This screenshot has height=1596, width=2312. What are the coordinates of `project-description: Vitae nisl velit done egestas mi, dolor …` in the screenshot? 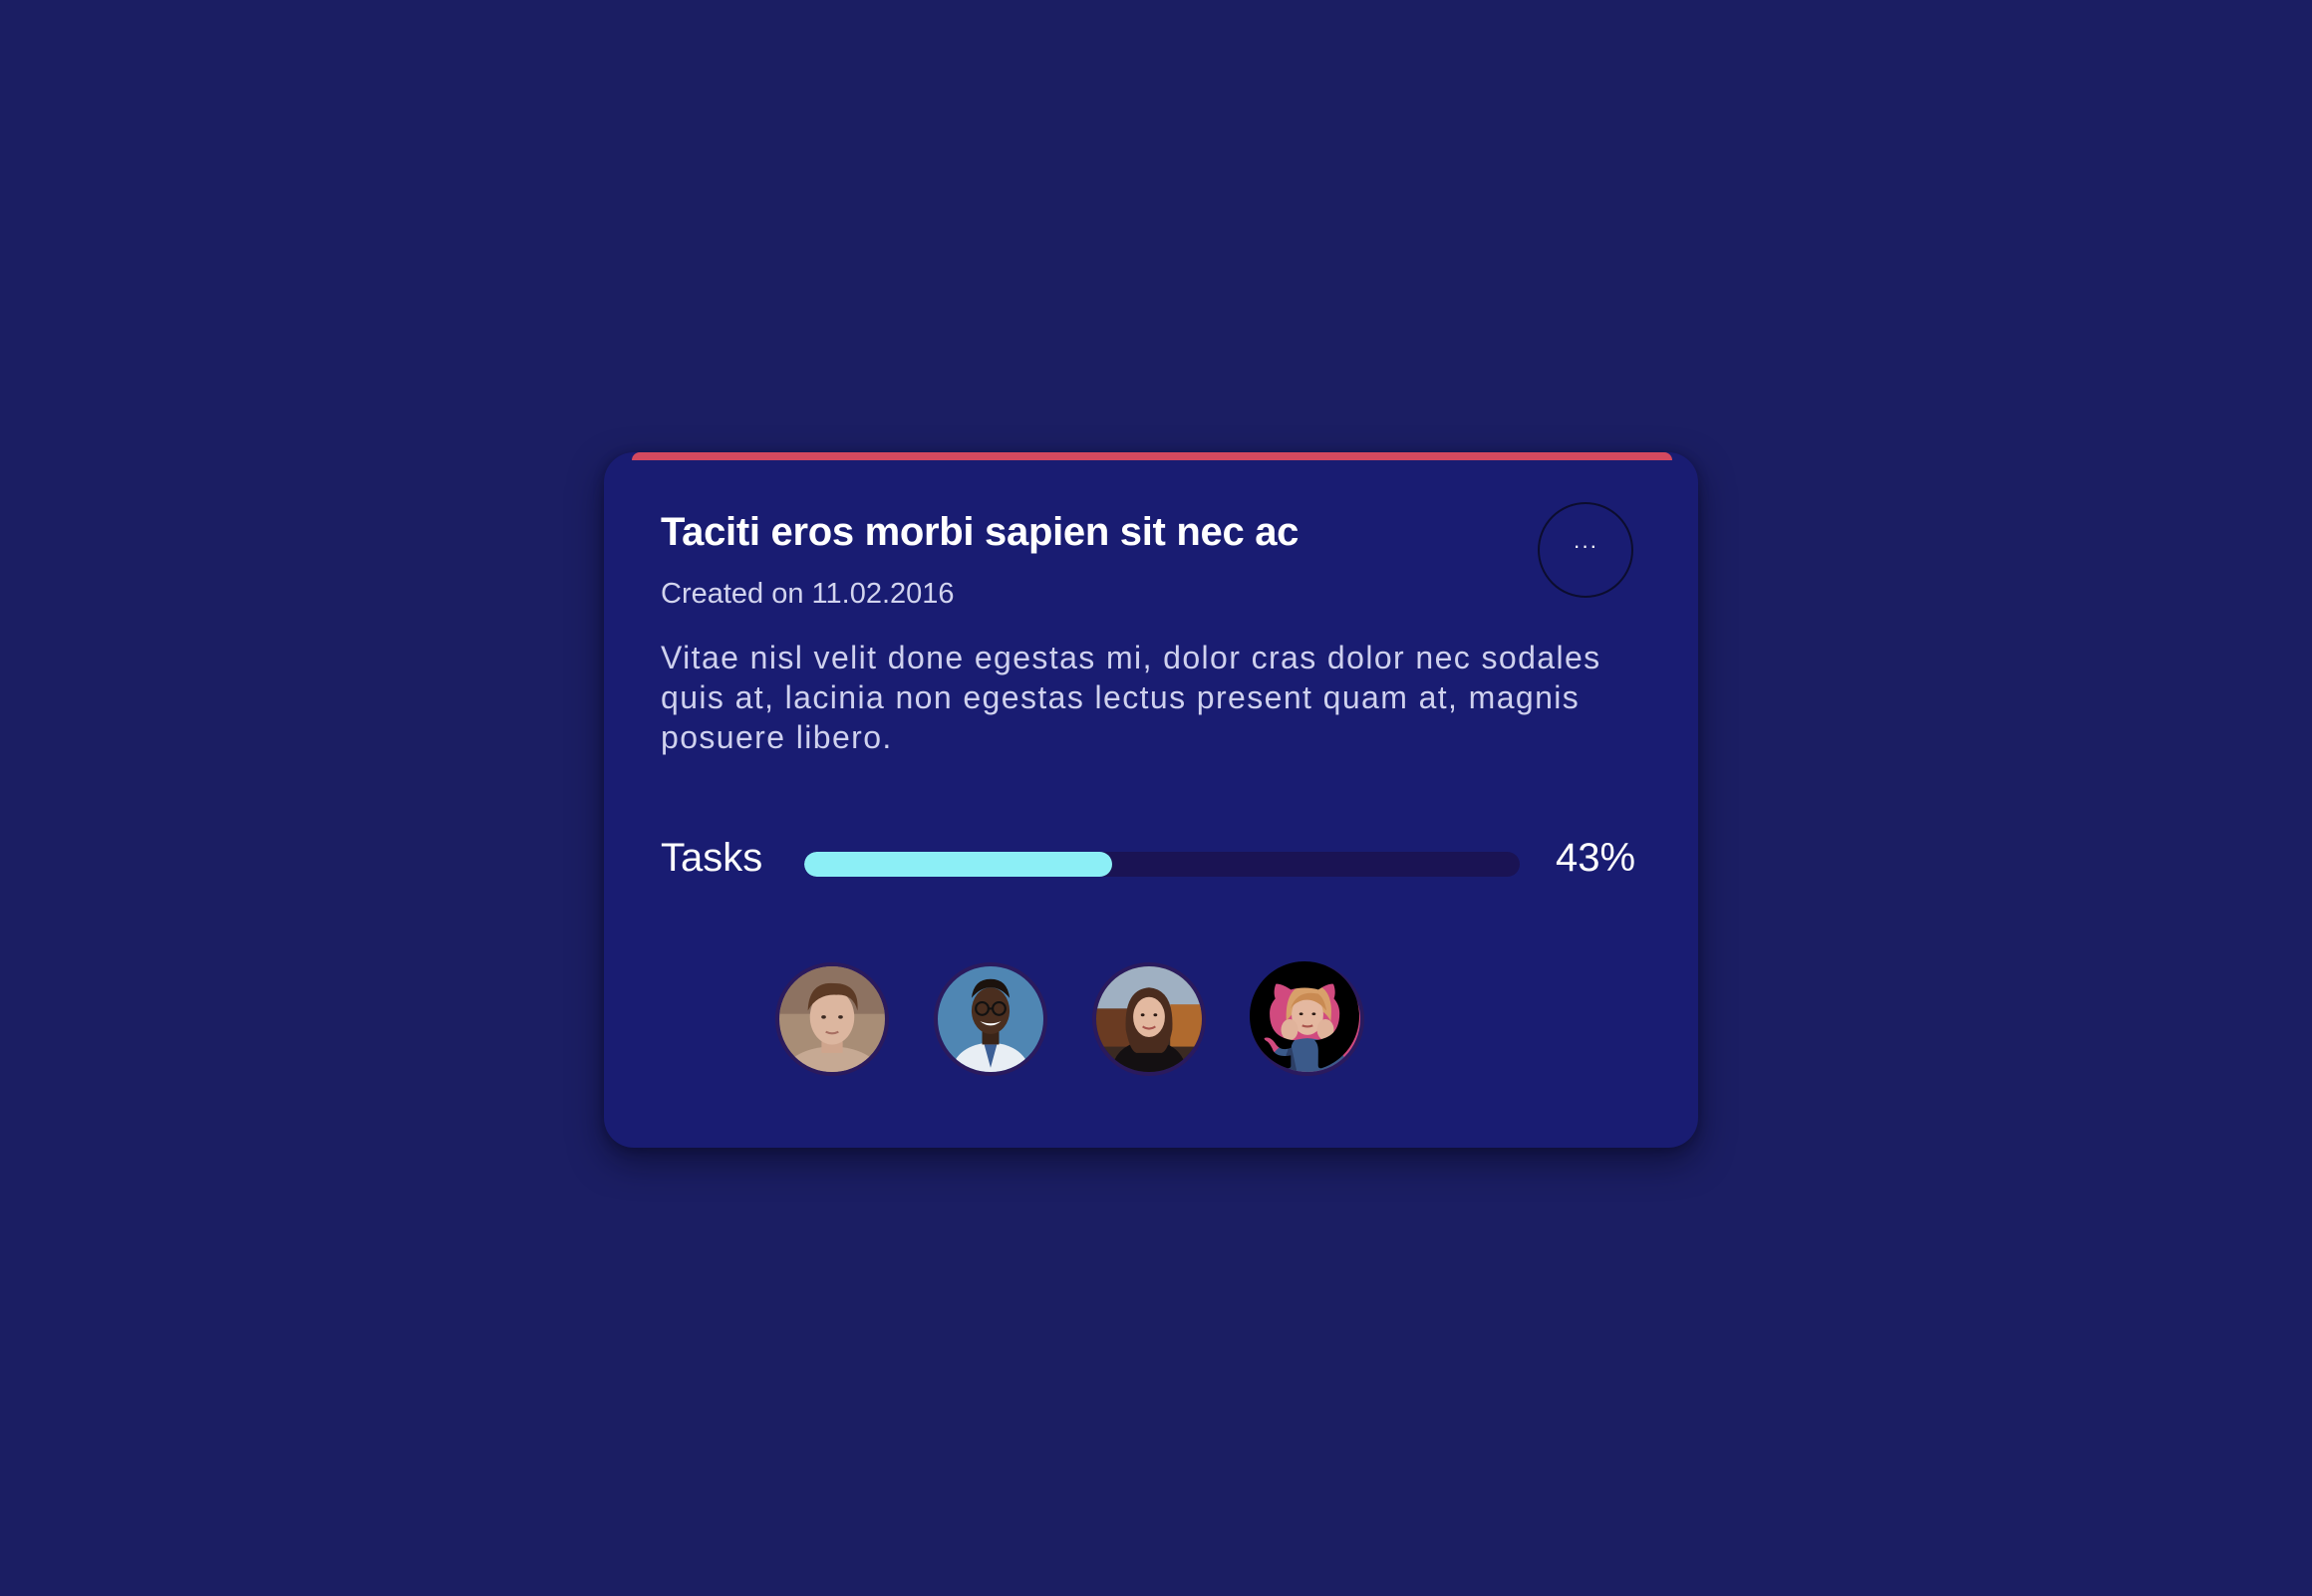 It's located at (1131, 697).